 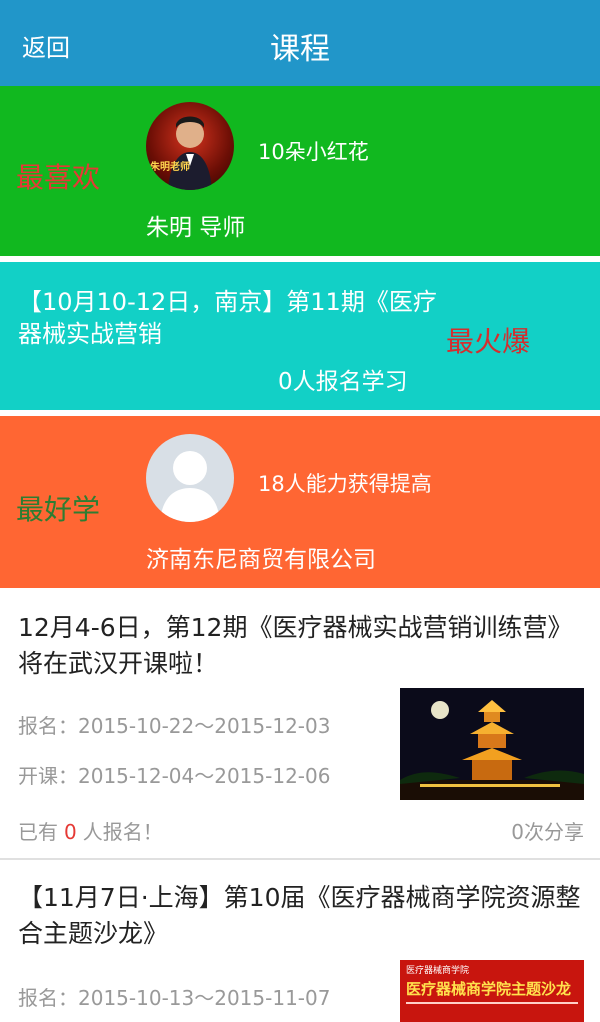 I want to click on default-user-icon, so click(x=190, y=486).